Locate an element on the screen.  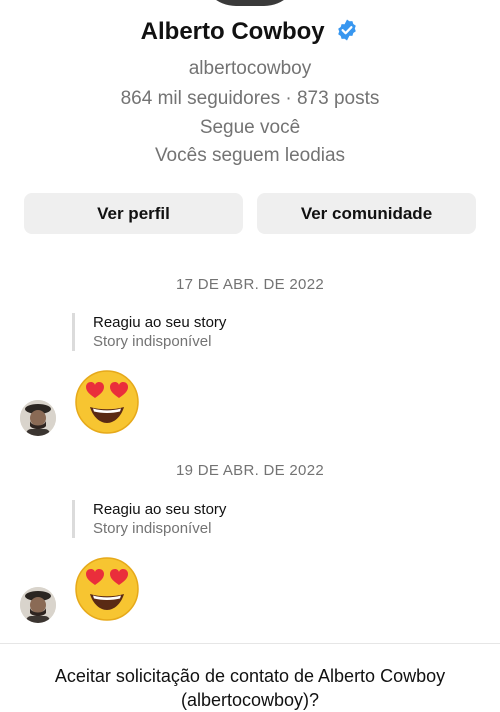
view-community-button: Ver comunidade is located at coordinates (366, 213).